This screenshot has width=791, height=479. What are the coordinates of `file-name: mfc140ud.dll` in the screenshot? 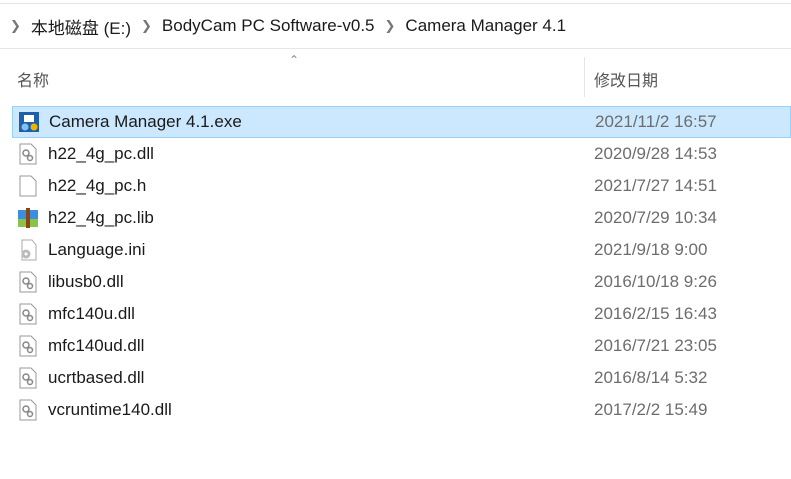 It's located at (96, 345).